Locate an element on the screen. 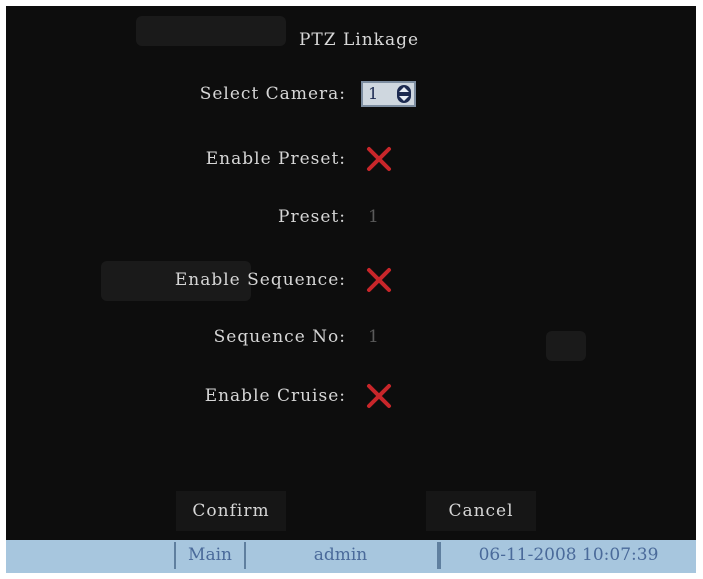 The image size is (703, 579). enable-sequence-checkbox is located at coordinates (379, 280).